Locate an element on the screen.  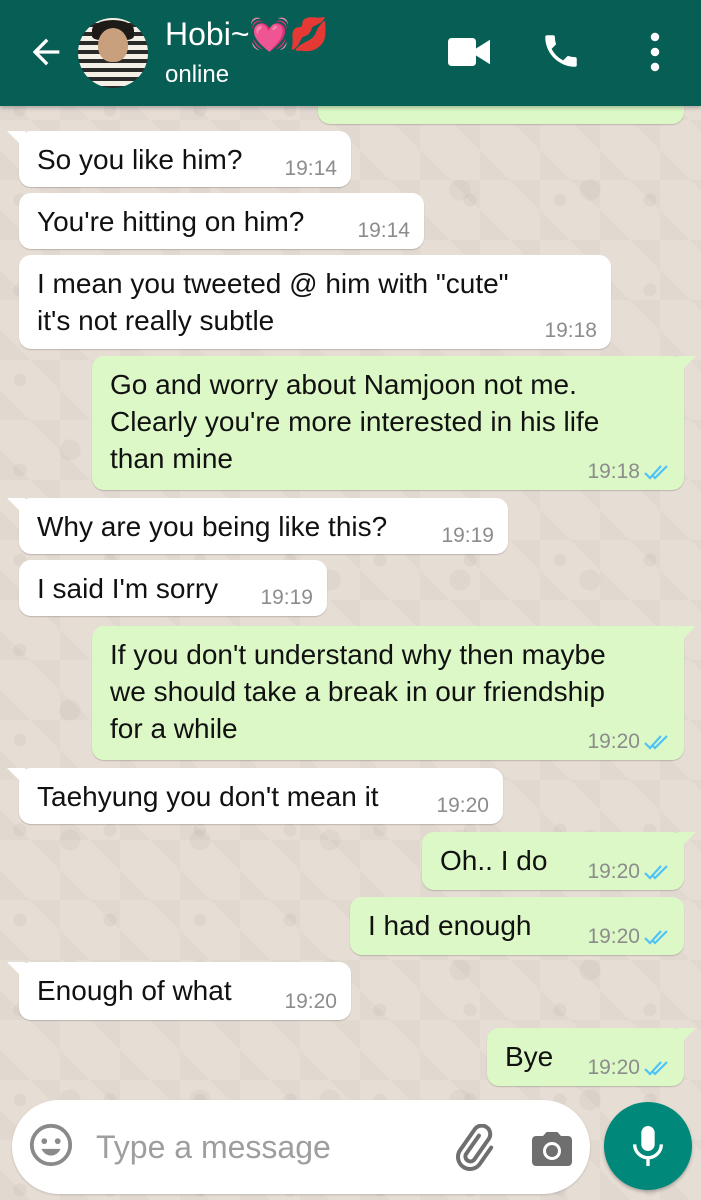
message-bubble: Taehyung you don't mean it 19:20 is located at coordinates (255, 796).